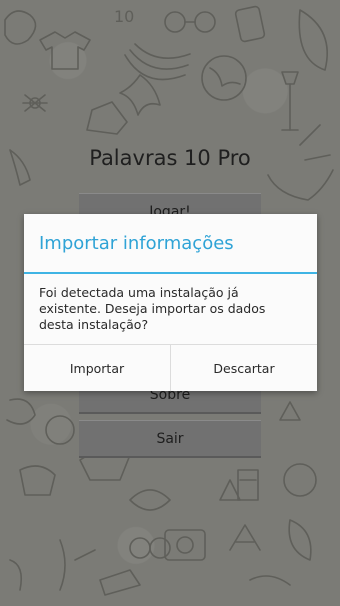 The image size is (340, 606). I want to click on import-button: Importar, so click(97, 368).